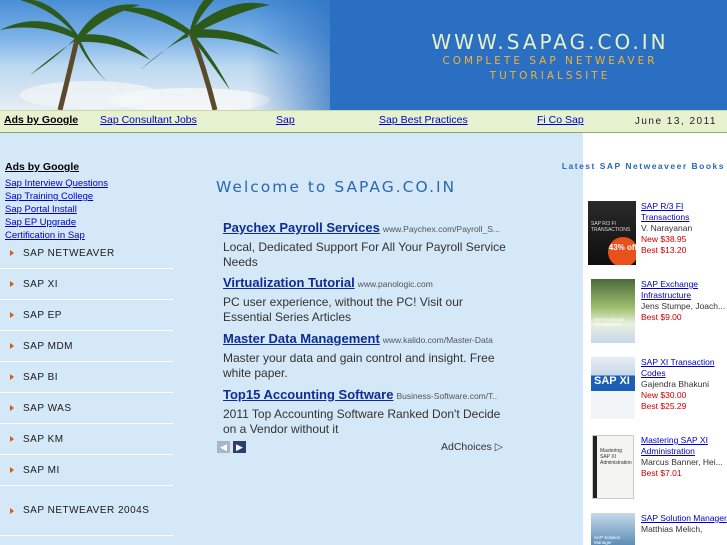 The image size is (727, 545). I want to click on sidebar-item-sap-ep: SAP EP, so click(86, 315).